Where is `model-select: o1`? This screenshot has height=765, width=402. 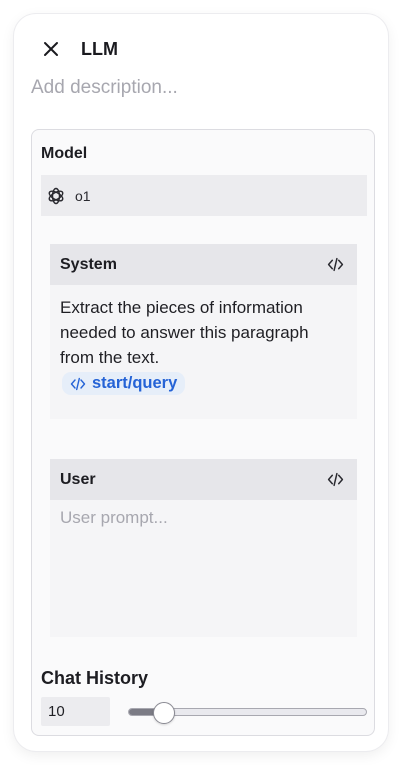 model-select: o1 is located at coordinates (204, 195).